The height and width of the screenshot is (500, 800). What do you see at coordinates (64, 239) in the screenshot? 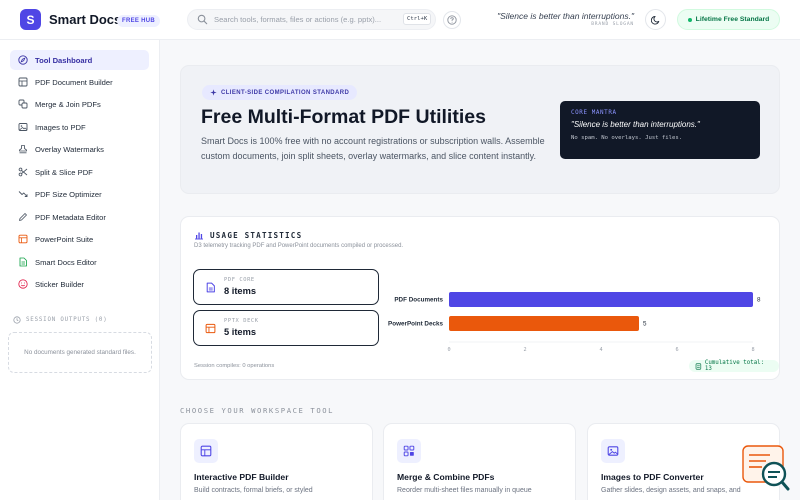
I see `sidebar-item-label: PowerPoint Suite` at bounding box center [64, 239].